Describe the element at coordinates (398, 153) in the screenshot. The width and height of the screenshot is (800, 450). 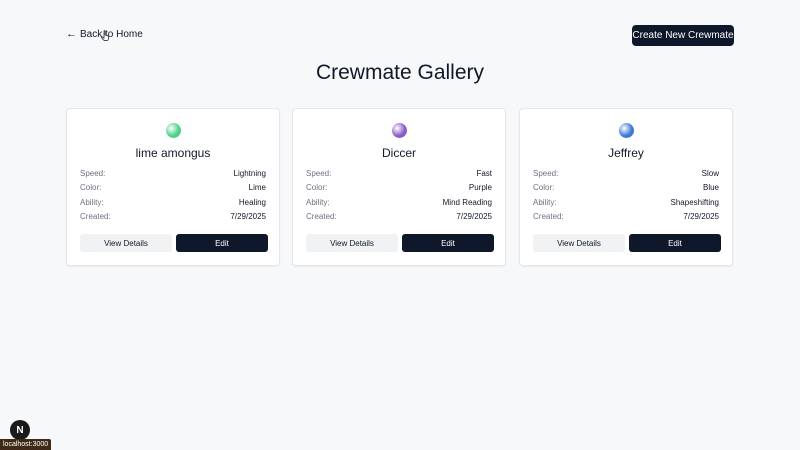
I see `crewmate-name: Diccer` at that location.